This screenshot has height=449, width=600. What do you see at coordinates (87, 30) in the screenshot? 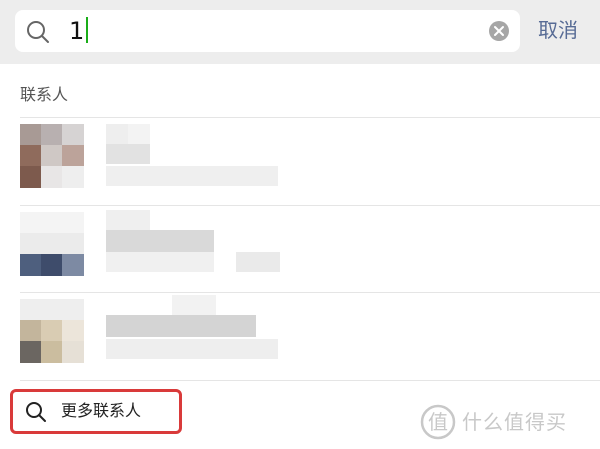
I see `text-caret` at bounding box center [87, 30].